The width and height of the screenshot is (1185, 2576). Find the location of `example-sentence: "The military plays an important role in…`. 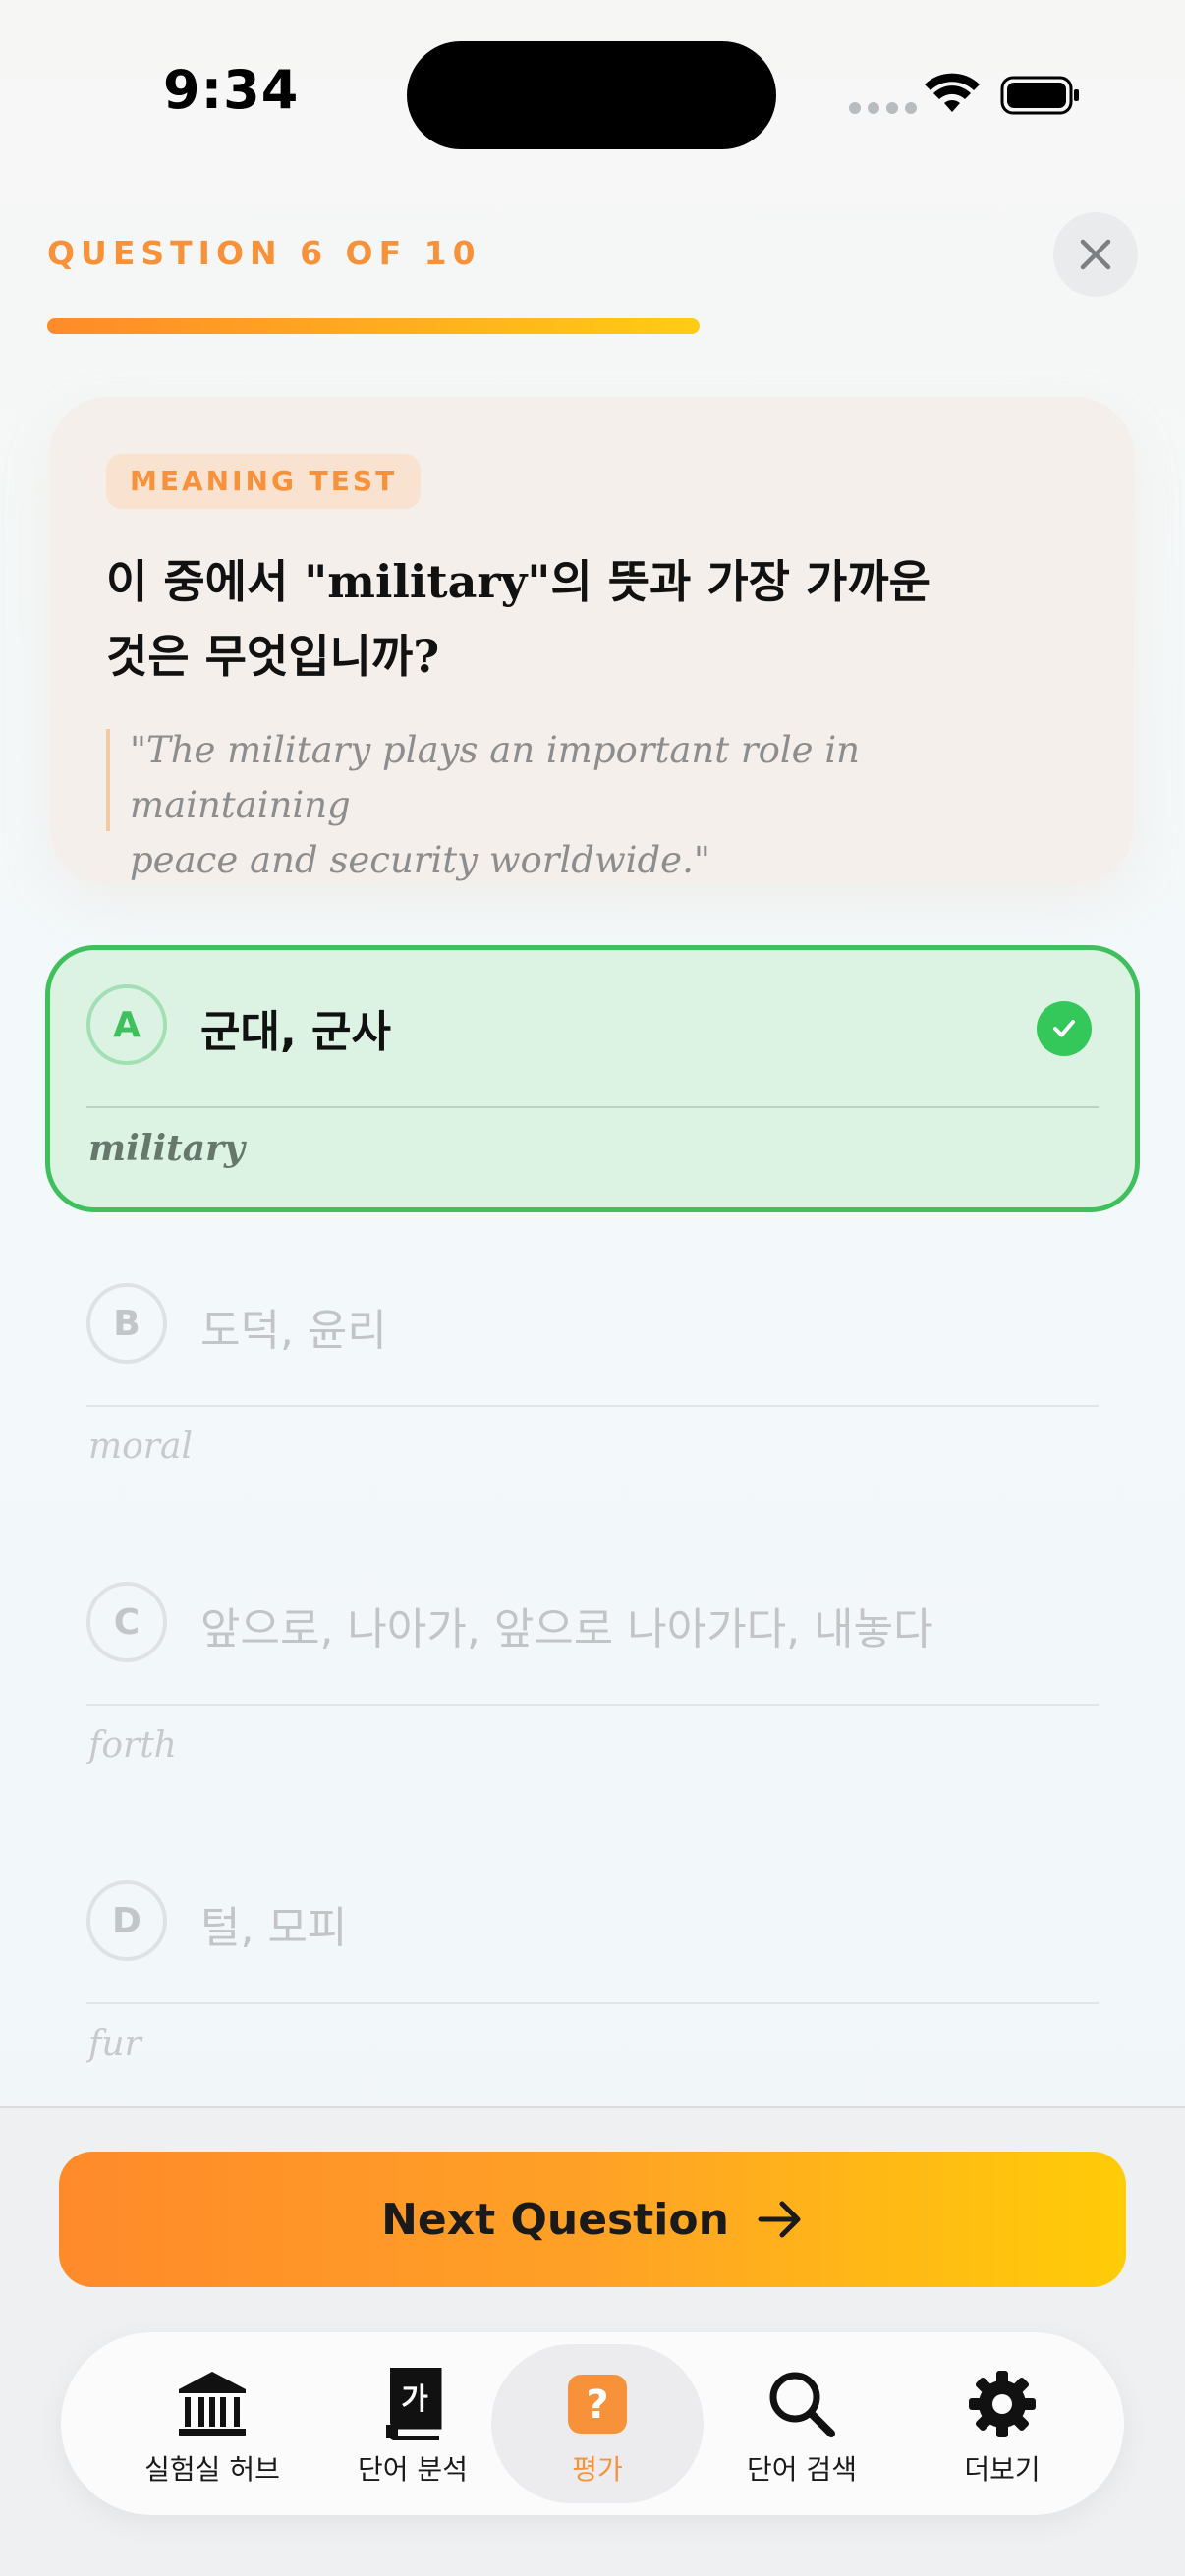

example-sentence: "The military plays an important role in… is located at coordinates (602, 805).